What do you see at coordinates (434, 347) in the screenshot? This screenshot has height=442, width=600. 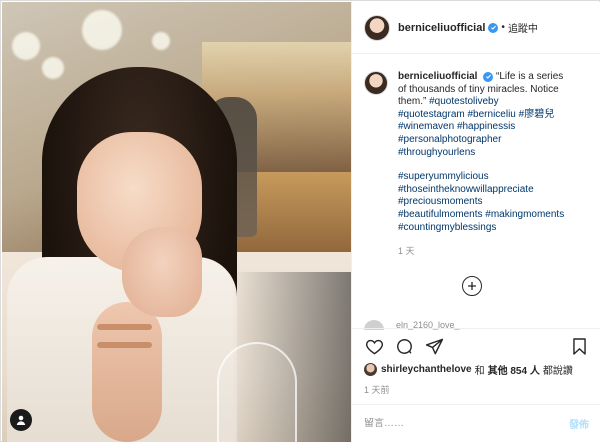 I see `share-icon` at bounding box center [434, 347].